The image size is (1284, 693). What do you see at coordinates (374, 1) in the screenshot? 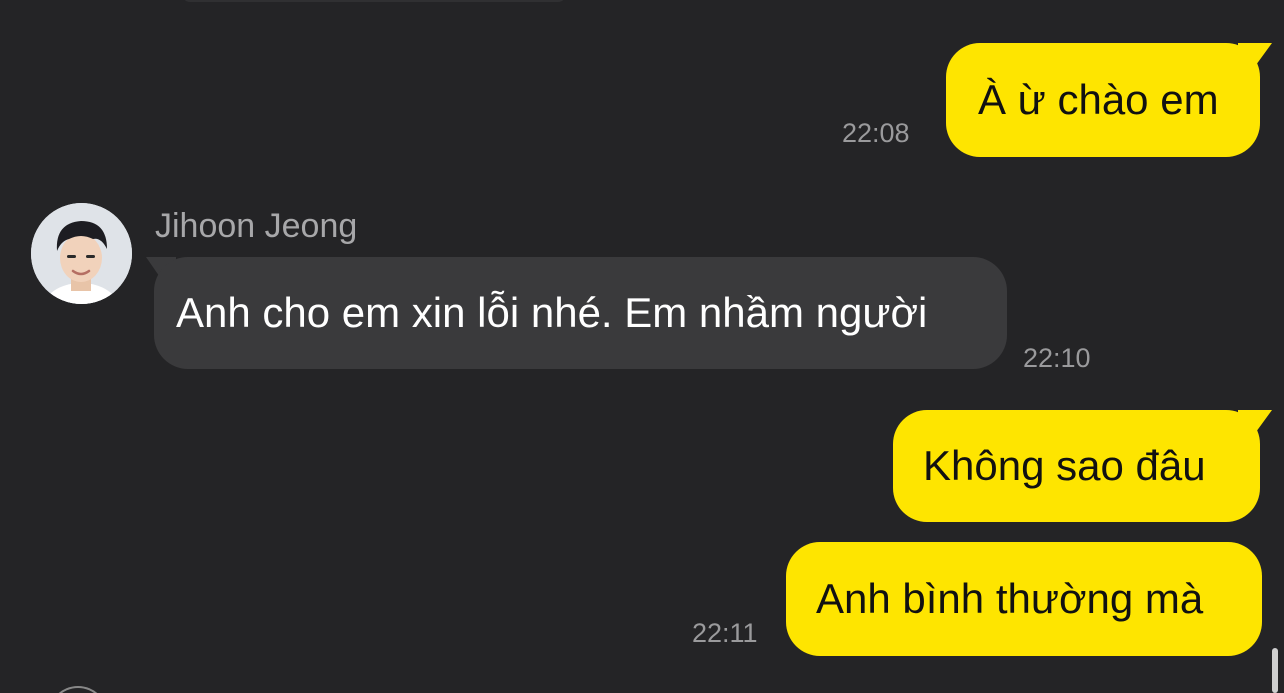
I see `previous-message-fragment` at bounding box center [374, 1].